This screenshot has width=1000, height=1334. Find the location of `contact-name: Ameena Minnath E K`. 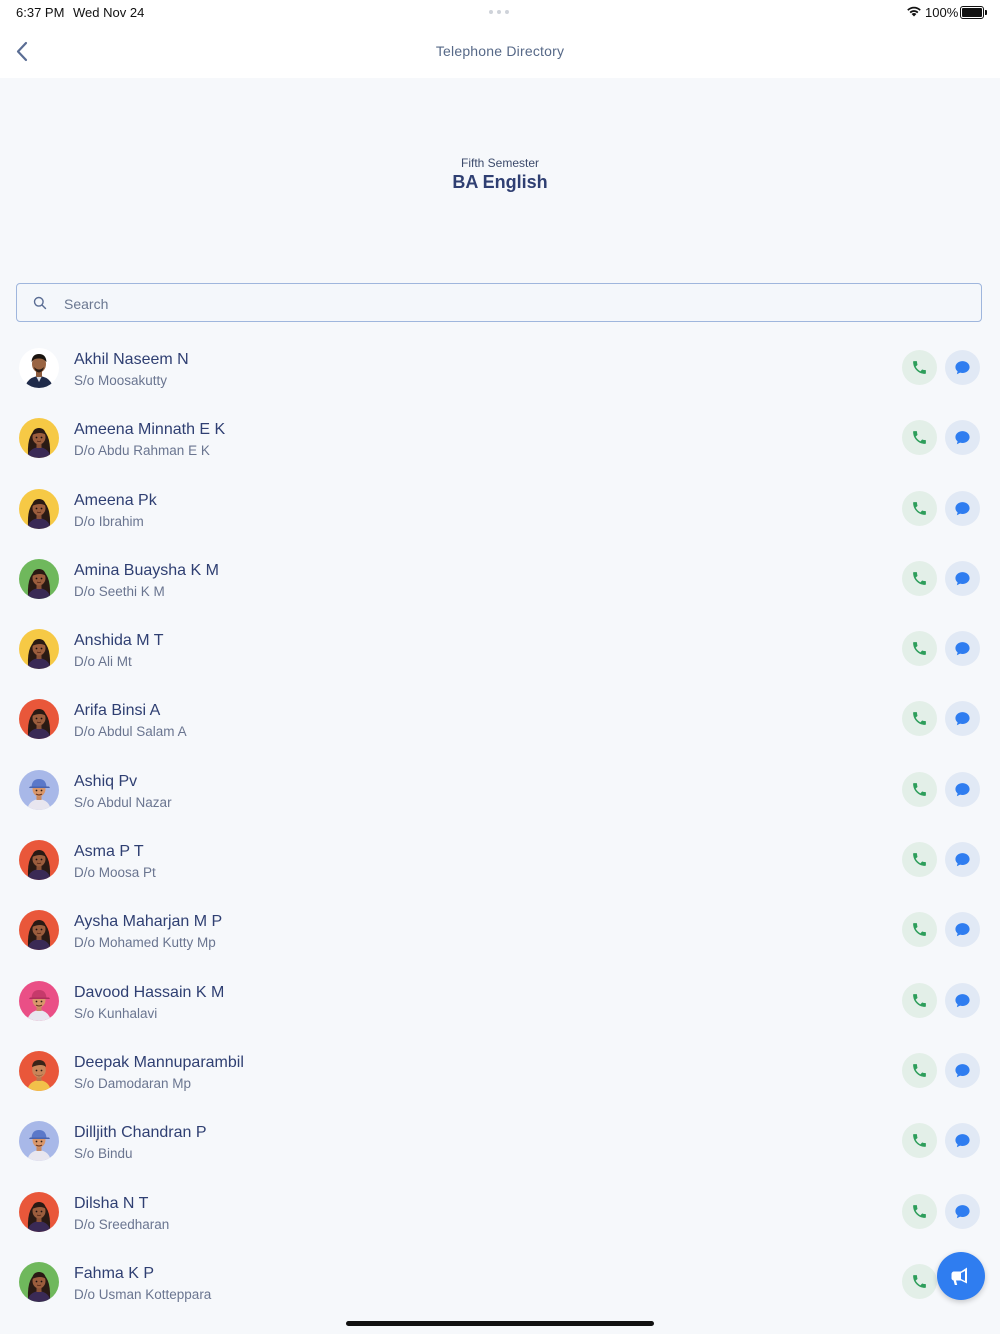

contact-name: Ameena Minnath E K is located at coordinates (150, 430).